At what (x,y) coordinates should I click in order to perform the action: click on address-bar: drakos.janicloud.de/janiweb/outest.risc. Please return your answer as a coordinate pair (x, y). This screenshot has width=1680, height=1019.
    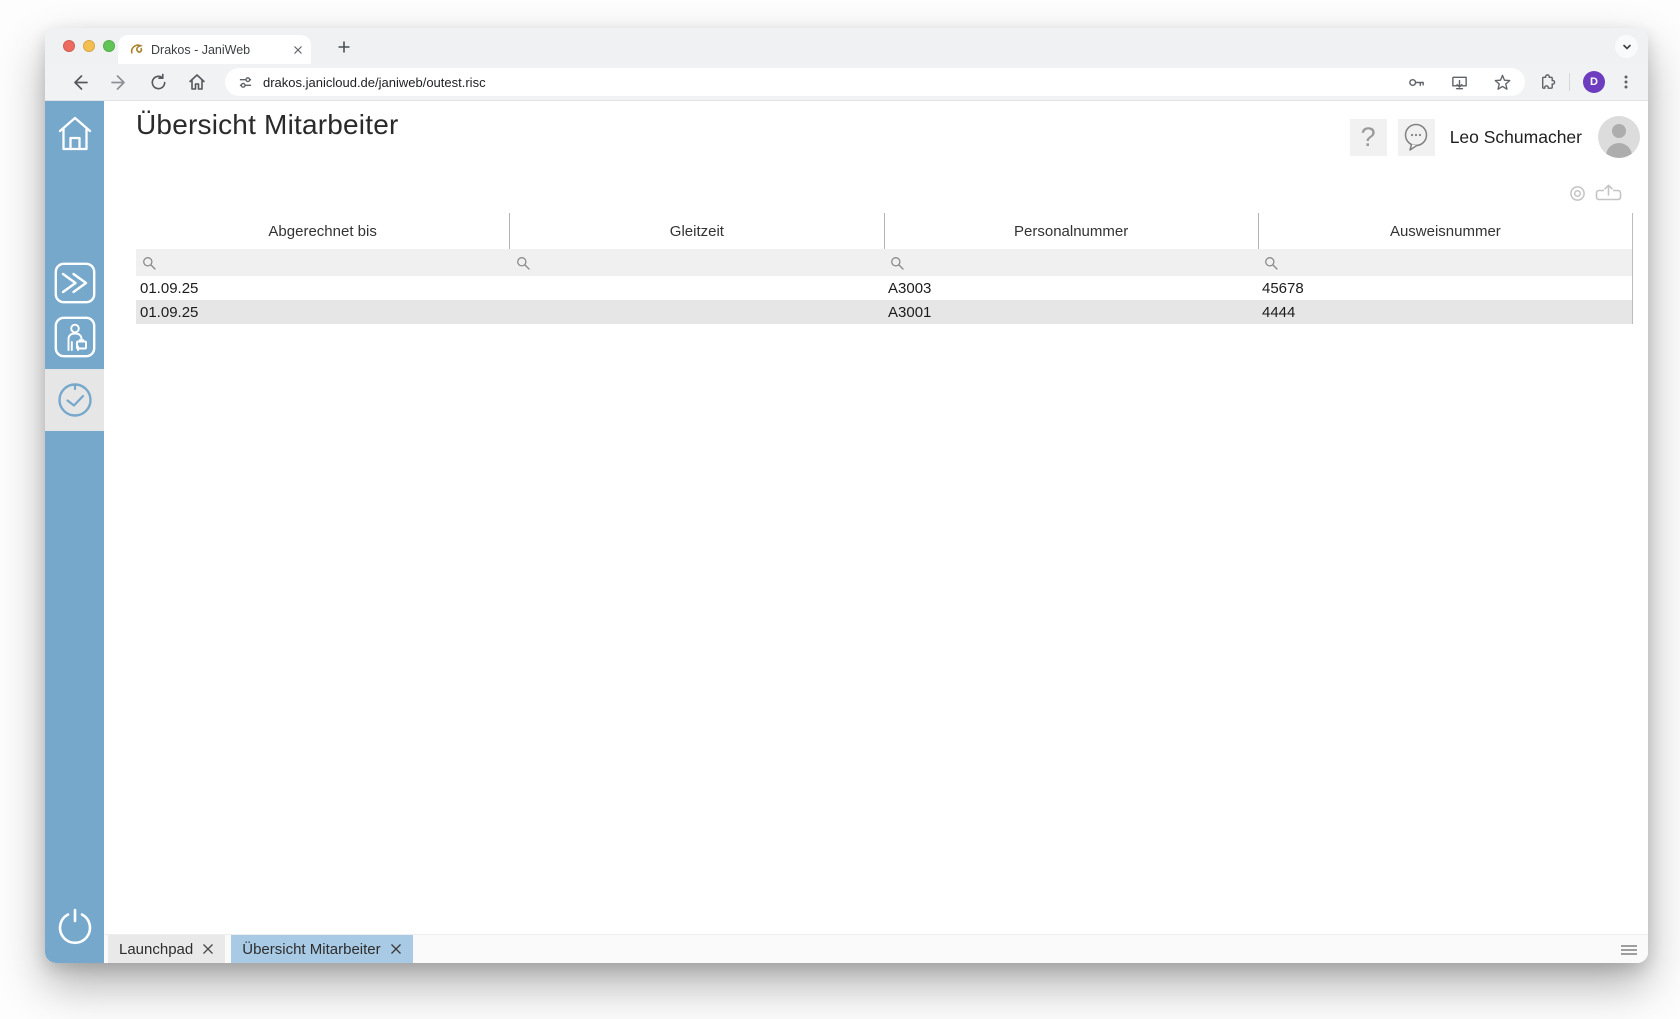
    Looking at the image, I should click on (875, 82).